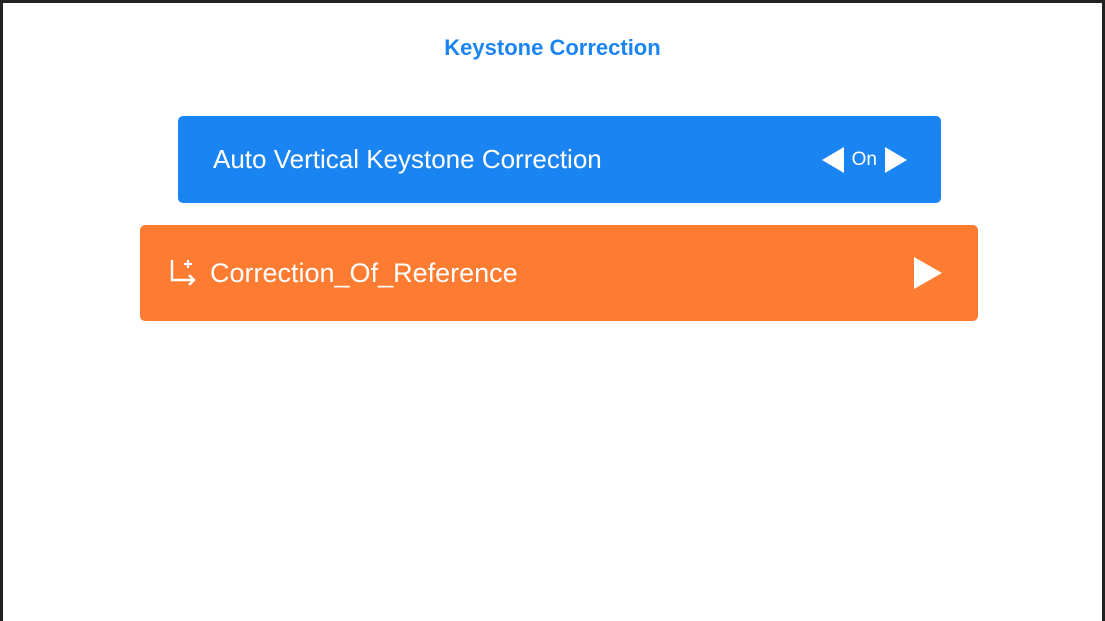 The width and height of the screenshot is (1105, 621). I want to click on auto-vertical-keystone-value: On, so click(864, 159).